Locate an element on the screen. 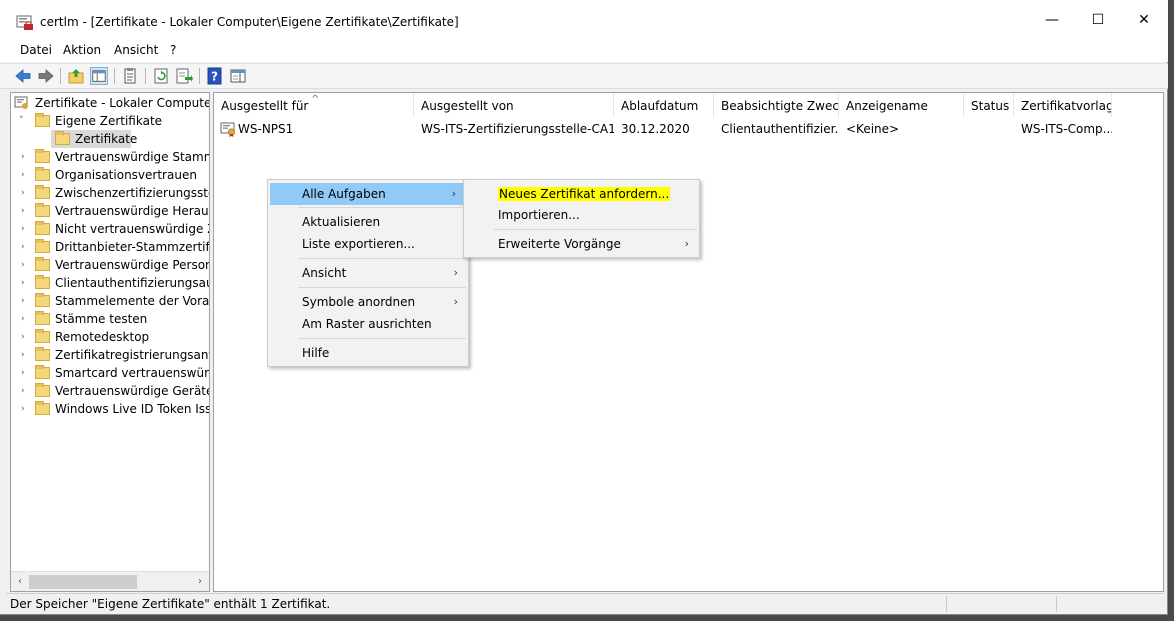 This screenshot has height=621, width=1174. tree-item-drittanbieter-stammzertifizie: › Drittanbieter-Stammzertifizie is located at coordinates (110, 247).